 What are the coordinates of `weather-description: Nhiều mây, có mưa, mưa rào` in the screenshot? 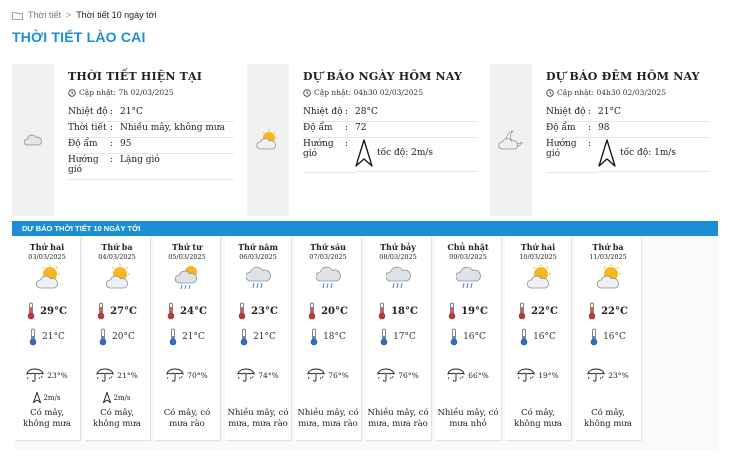 It's located at (398, 418).